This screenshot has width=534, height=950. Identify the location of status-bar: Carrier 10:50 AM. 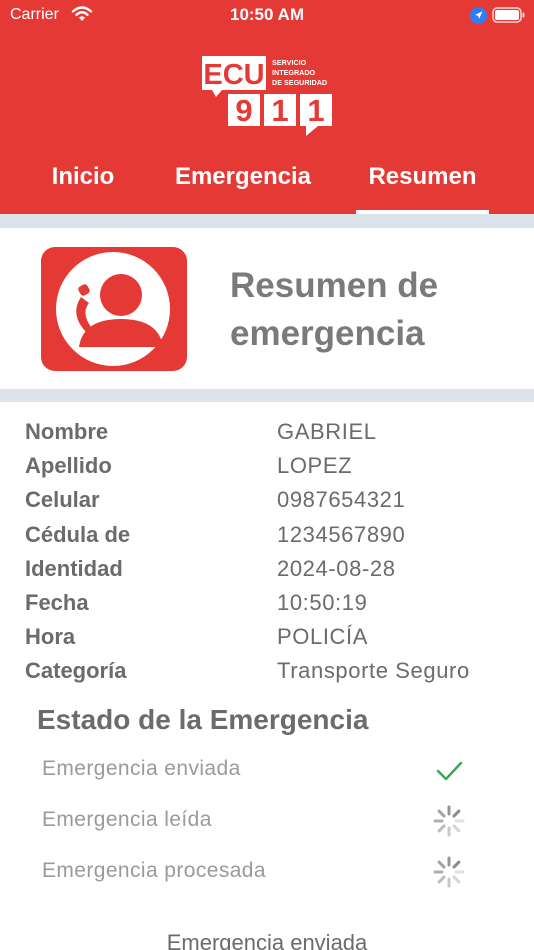
(267, 16).